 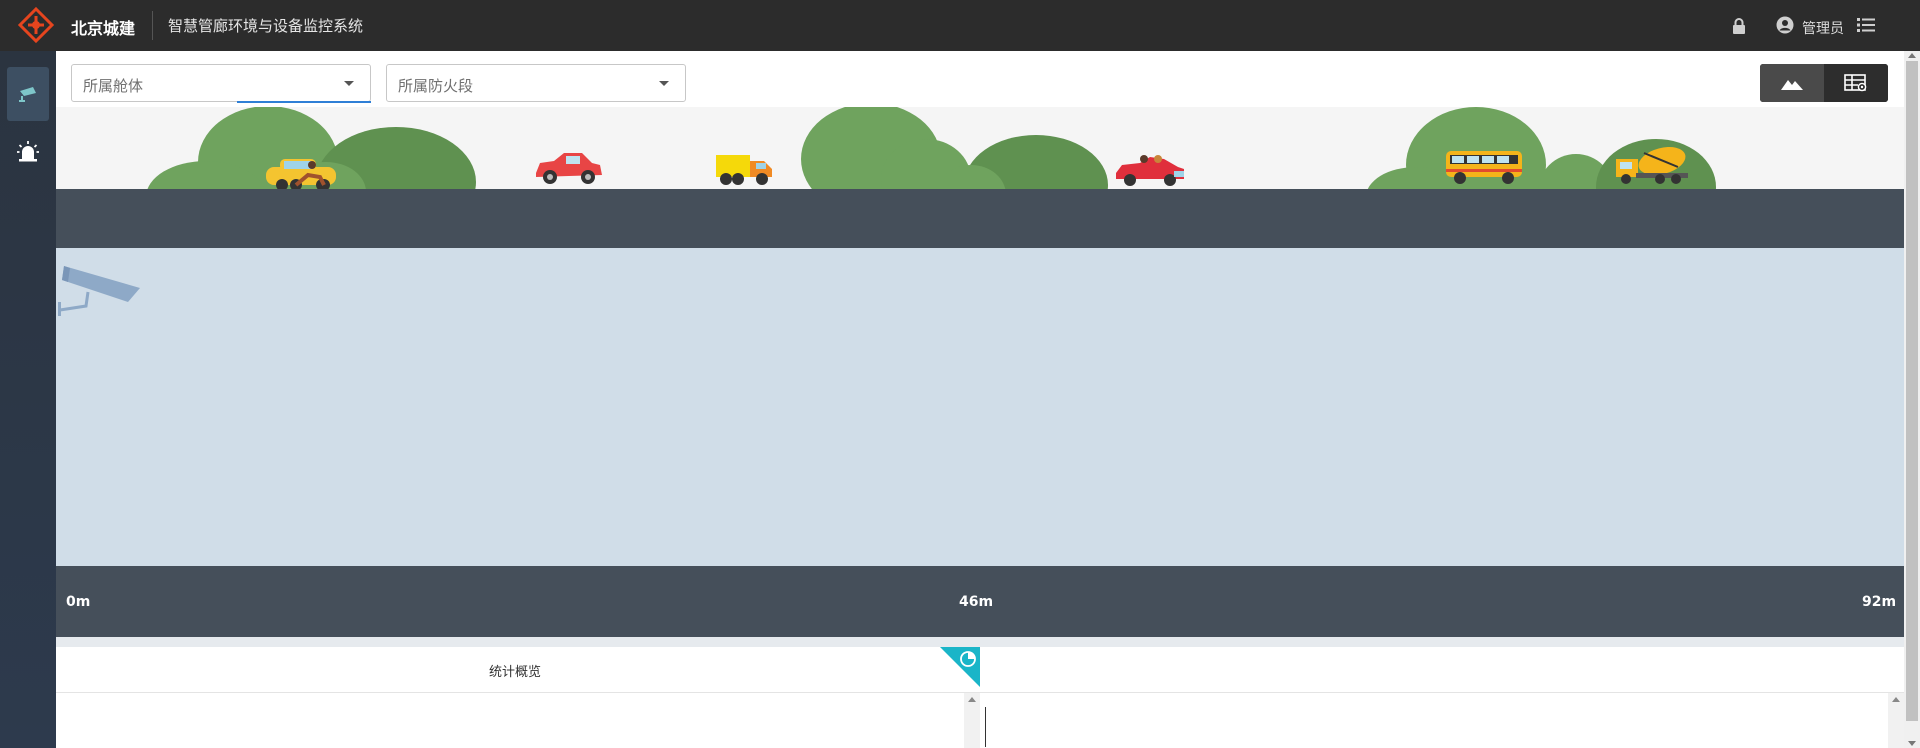 I want to click on street-scene, so click(x=980, y=148).